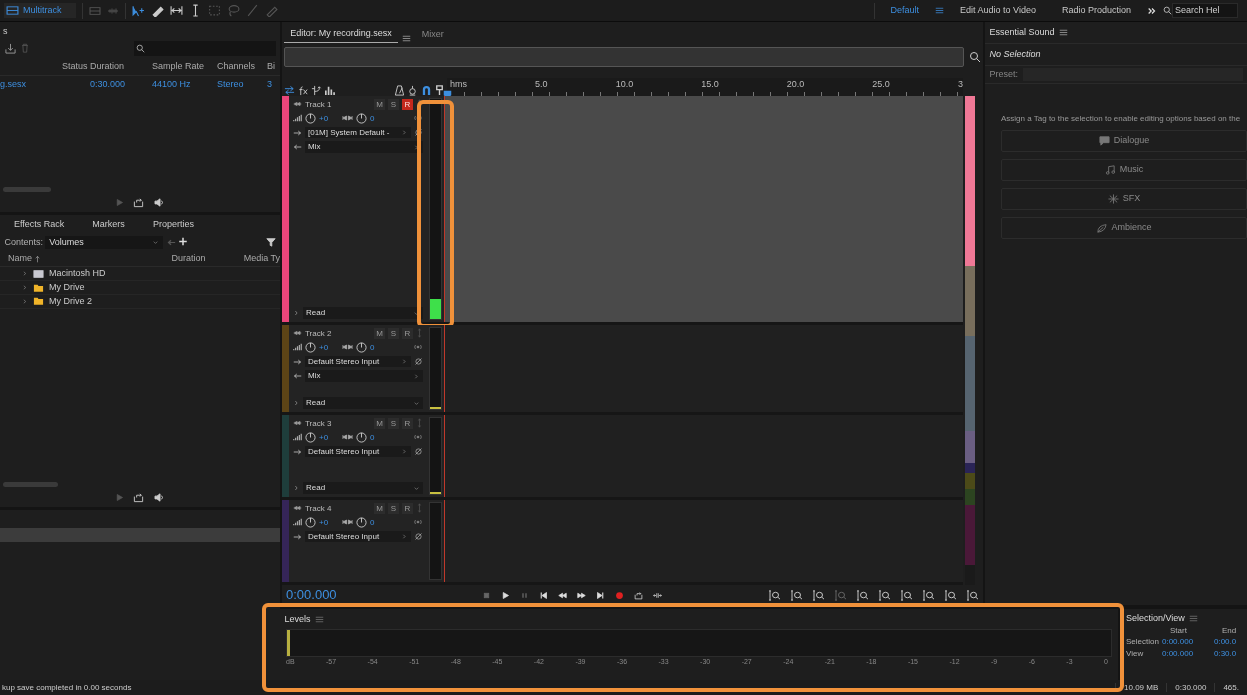 The image size is (1247, 695). I want to click on column-header: Status, so click(76, 66).